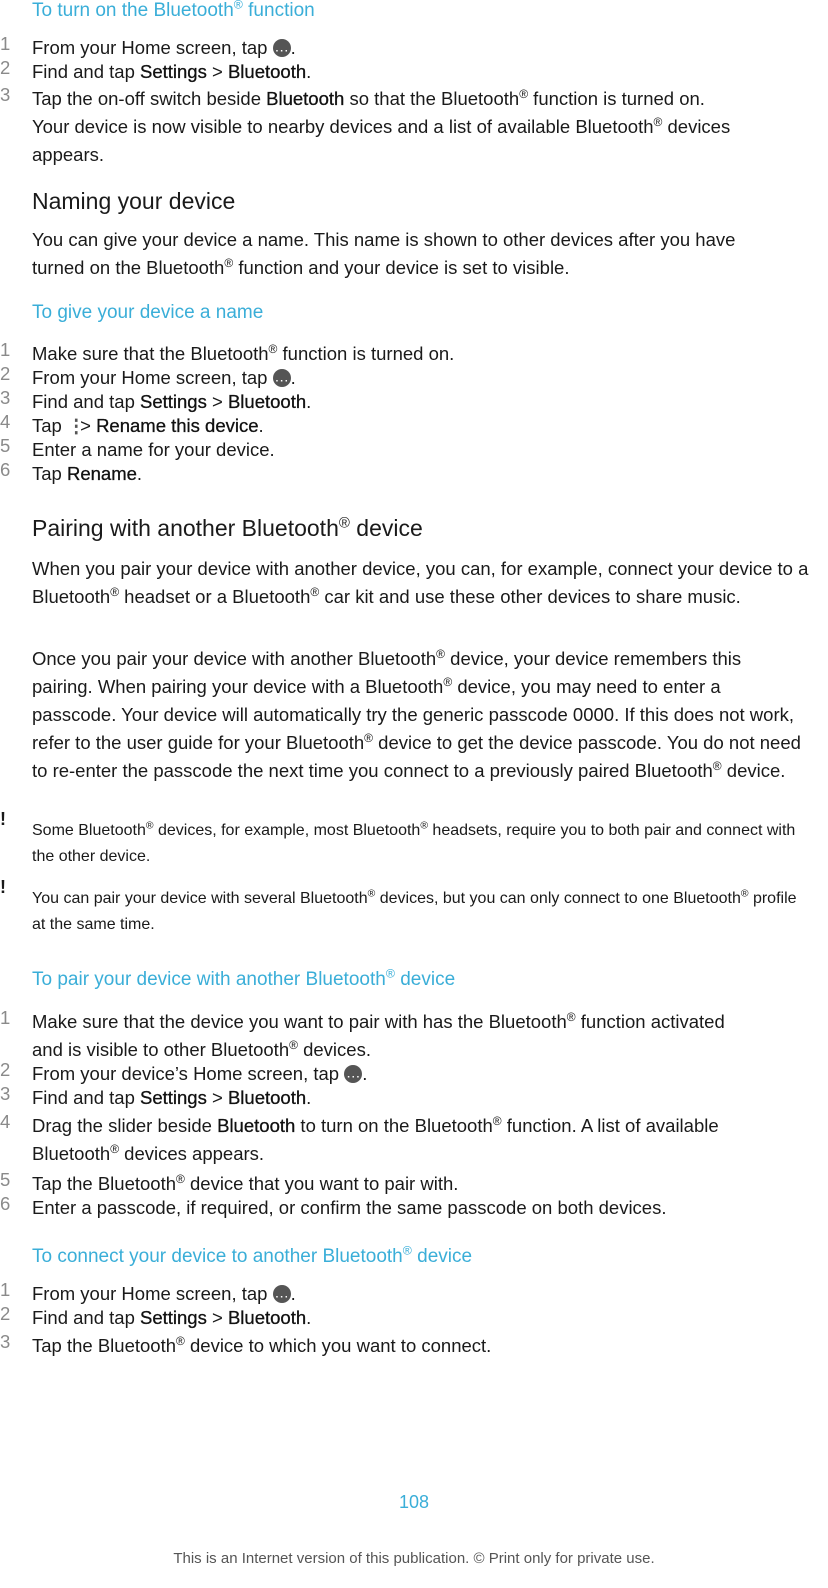  What do you see at coordinates (134, 201) in the screenshot?
I see `naming-section-title: Naming your device` at bounding box center [134, 201].